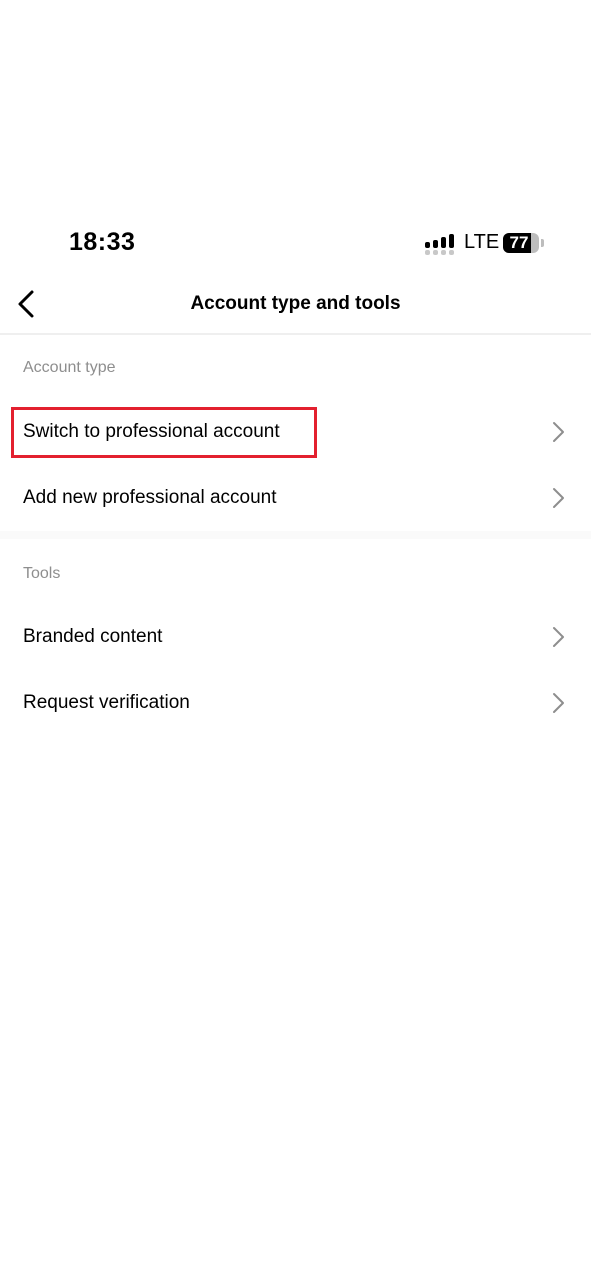 Image resolution: width=591 pixels, height=1280 pixels. Describe the element at coordinates (482, 242) in the screenshot. I see `network-type: LTE` at that location.